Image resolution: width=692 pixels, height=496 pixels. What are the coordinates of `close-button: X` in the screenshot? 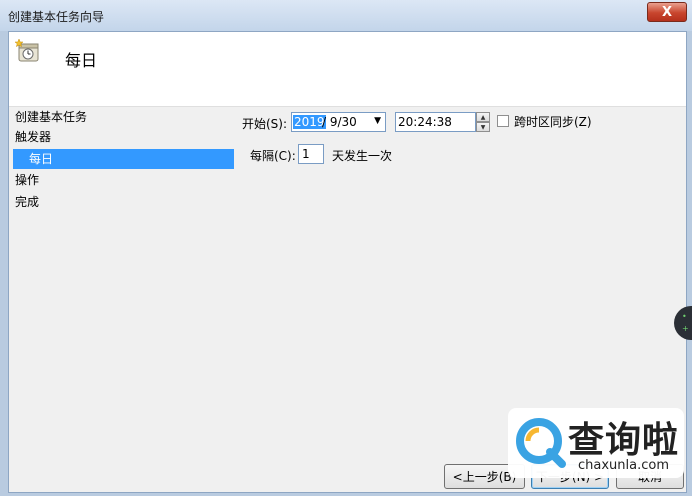 It's located at (667, 12).